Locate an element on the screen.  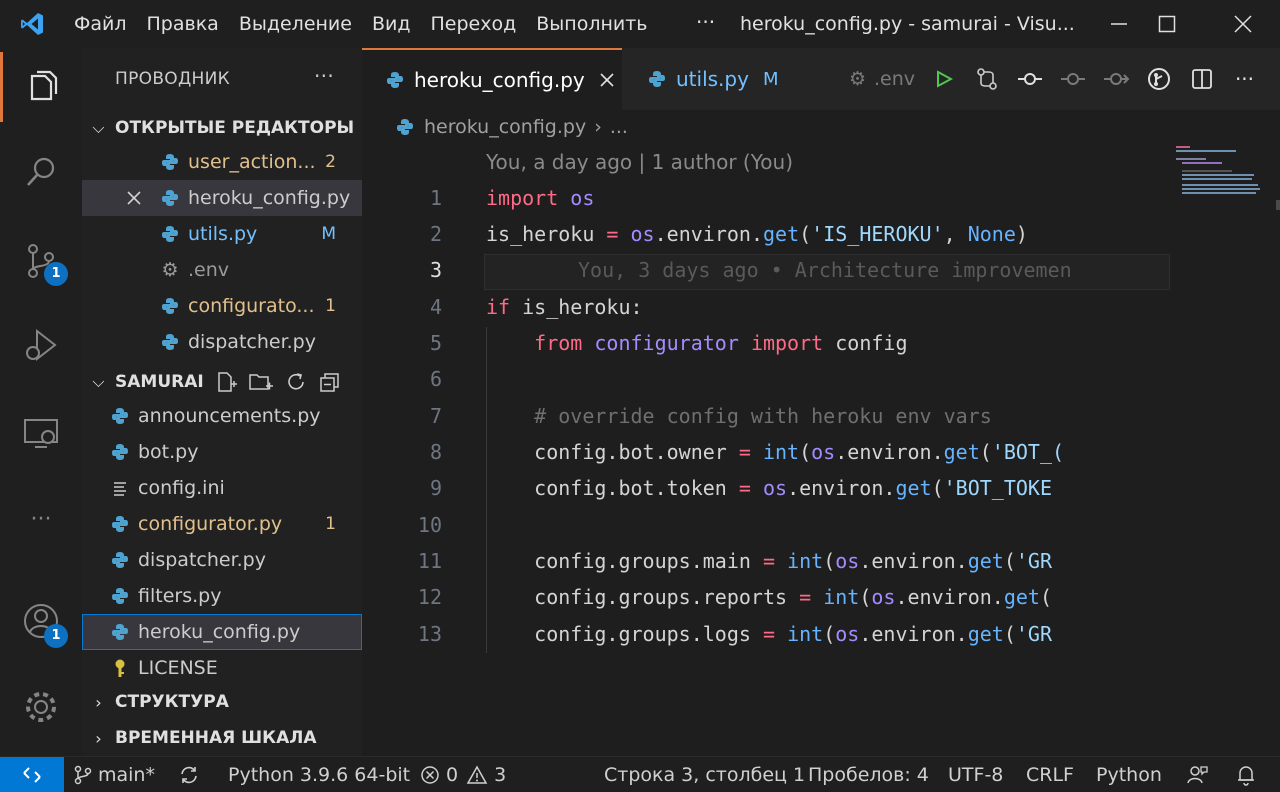
tab-utils: utils.py M is located at coordinates (726, 79).